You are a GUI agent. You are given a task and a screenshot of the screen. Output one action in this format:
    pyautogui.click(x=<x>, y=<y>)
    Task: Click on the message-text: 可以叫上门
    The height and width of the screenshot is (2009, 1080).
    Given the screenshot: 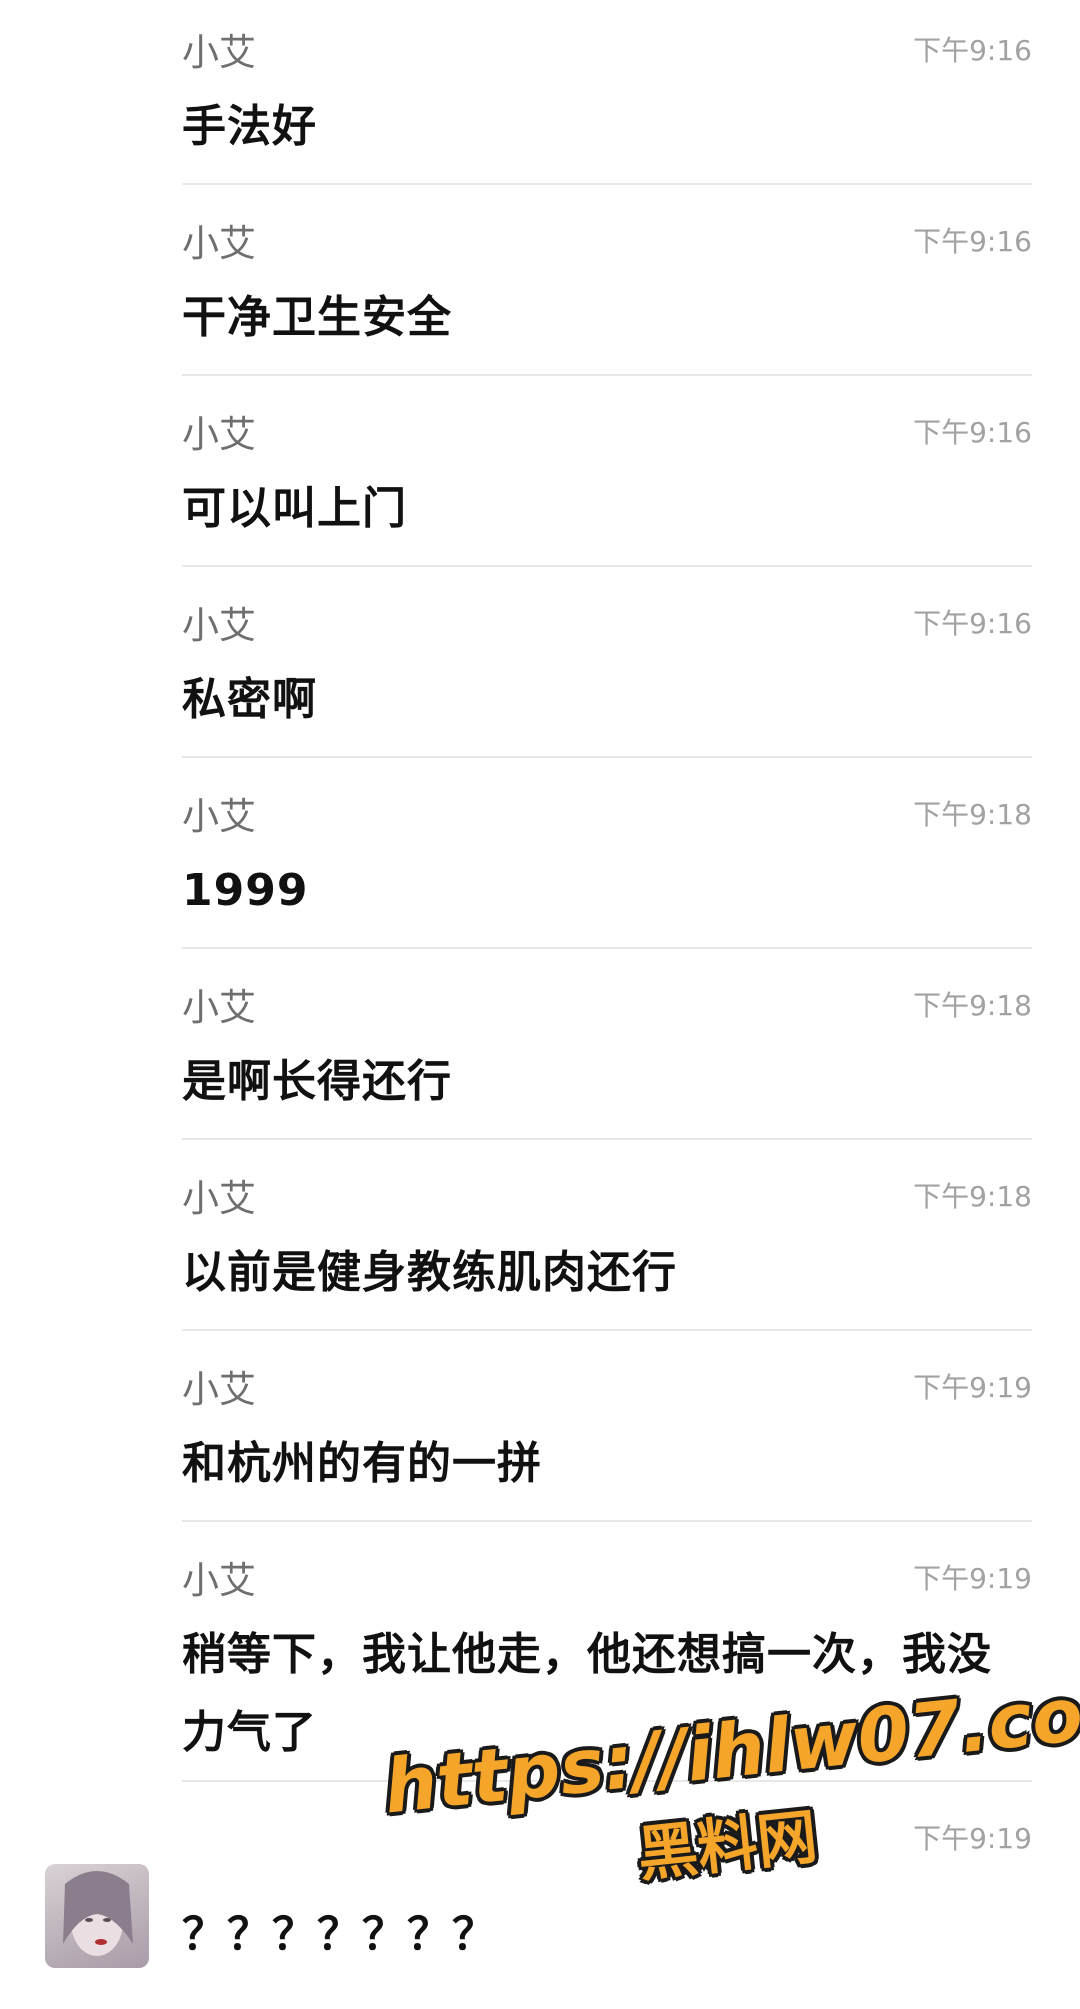 What is the action you would take?
    pyautogui.click(x=294, y=508)
    